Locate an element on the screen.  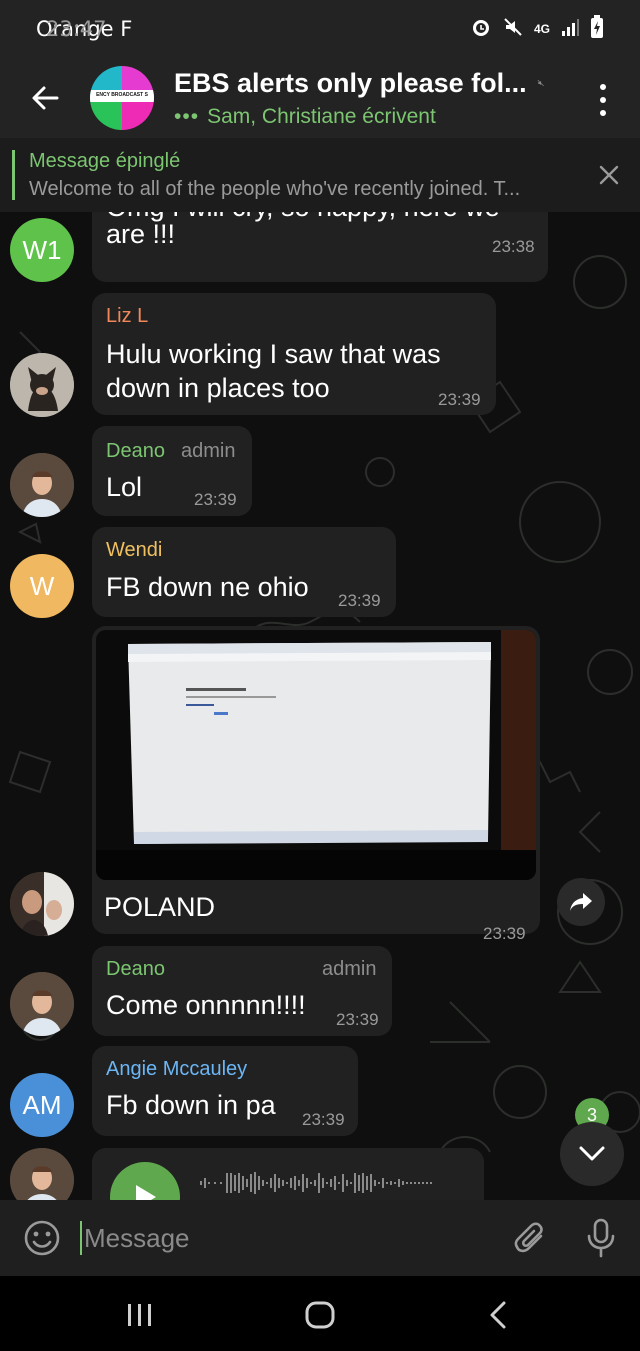
message-bubble: Deano admin Come onnnnn!!!! 23:39 is located at coordinates (242, 991).